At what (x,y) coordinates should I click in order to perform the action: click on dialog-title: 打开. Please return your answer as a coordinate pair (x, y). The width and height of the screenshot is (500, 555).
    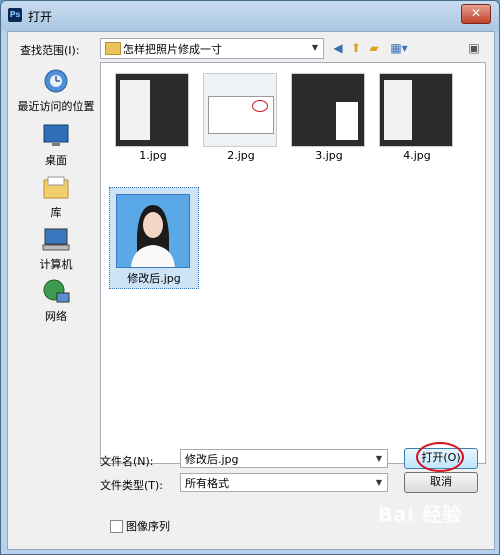
    Looking at the image, I should click on (40, 17).